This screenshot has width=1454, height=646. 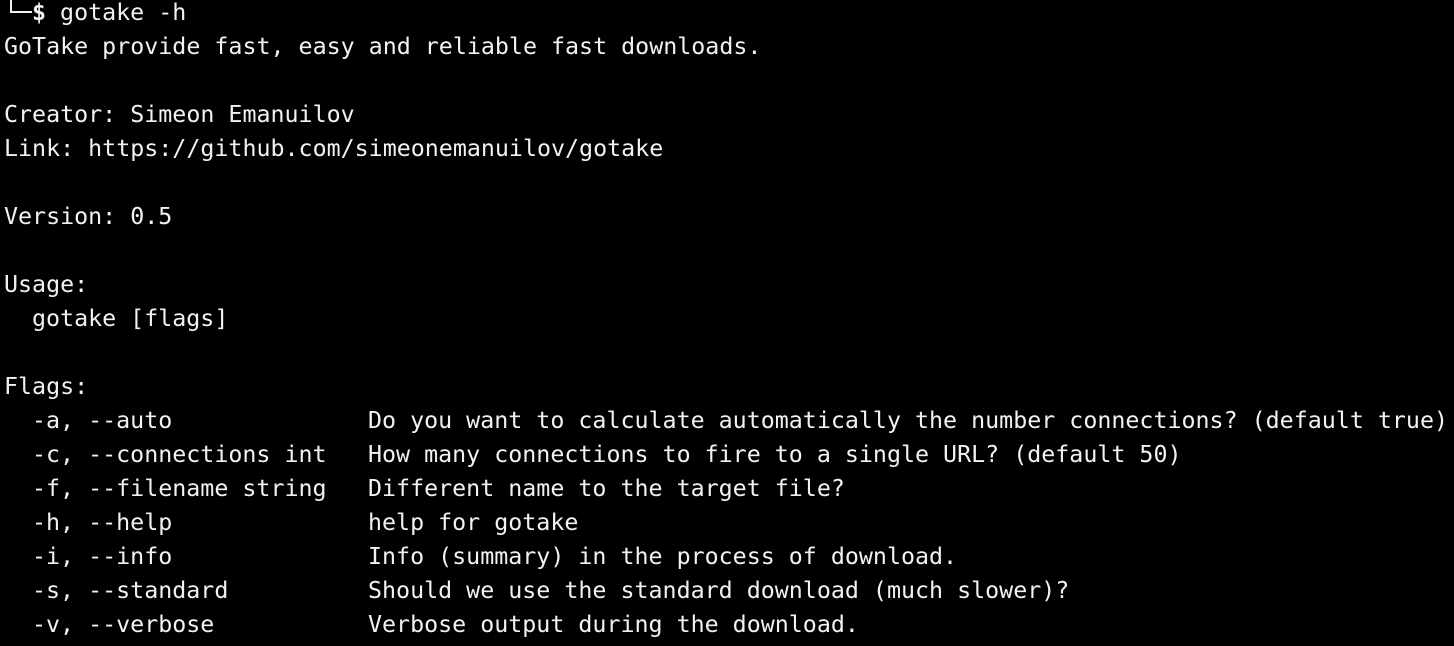 What do you see at coordinates (102, 556) in the screenshot?
I see `flag-name: -i, --info` at bounding box center [102, 556].